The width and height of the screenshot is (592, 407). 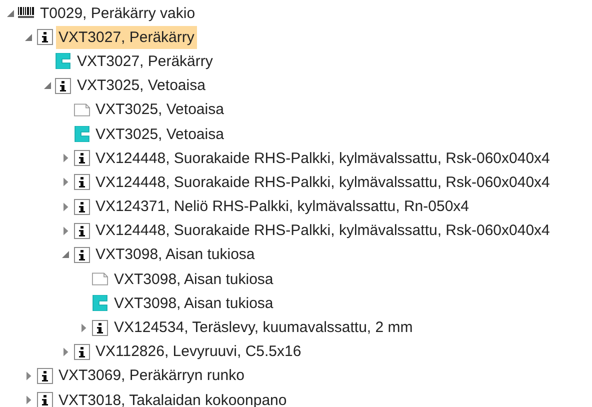 I want to click on tree-item: T0029, Peräkärry vakio, so click(x=117, y=13).